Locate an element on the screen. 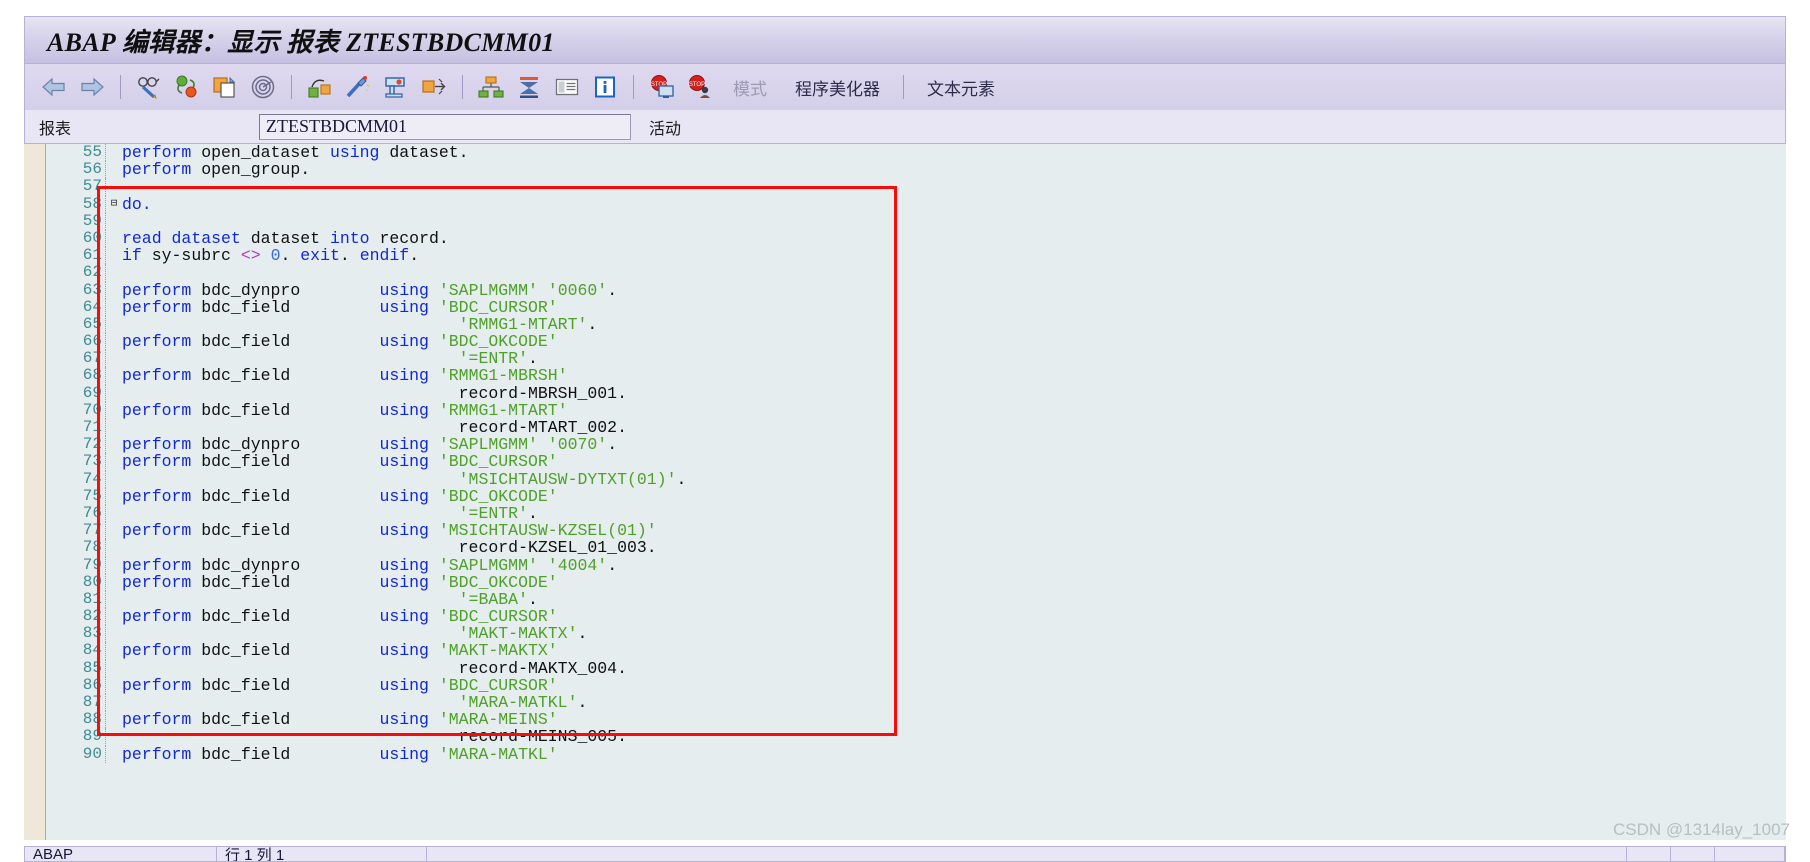 The width and height of the screenshot is (1810, 862). code-line: 85 record-MAKTX_004. is located at coordinates (916, 667).